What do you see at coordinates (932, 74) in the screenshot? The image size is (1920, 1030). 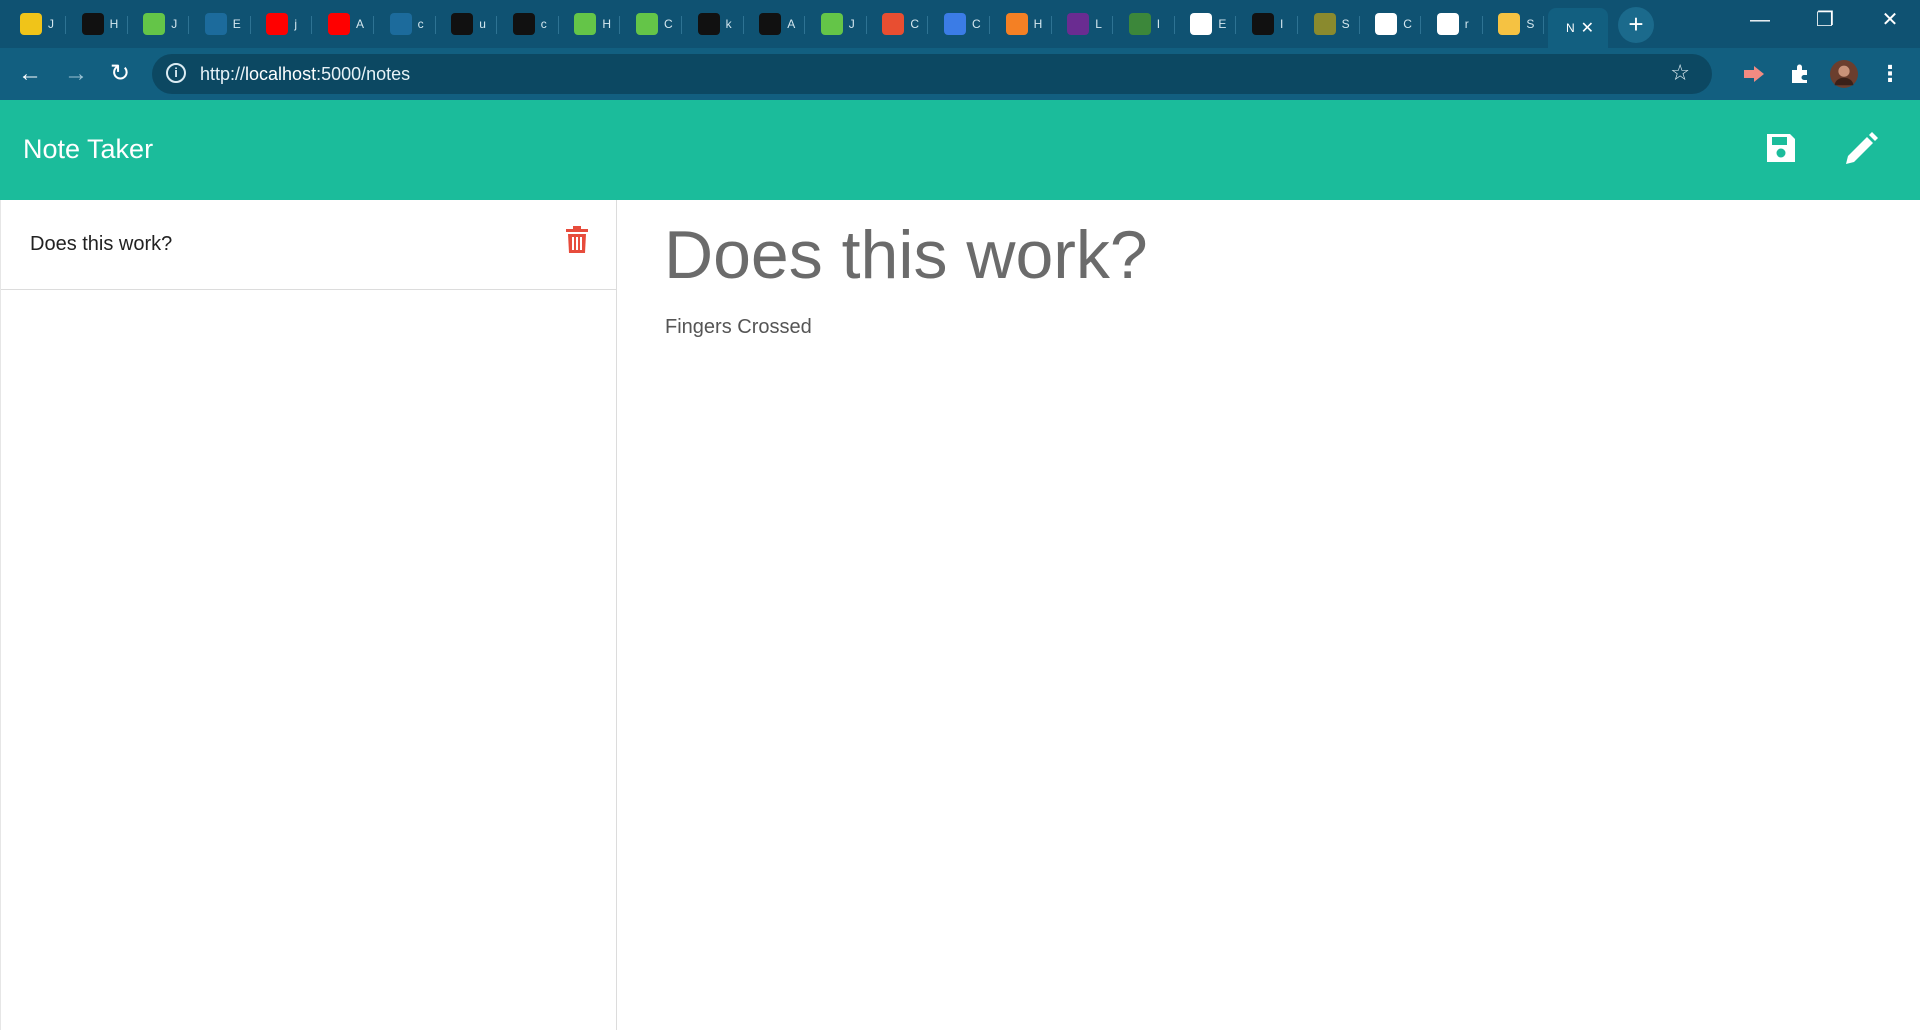 I see `address-bar: i http://localhost:5000/notes ☆` at bounding box center [932, 74].